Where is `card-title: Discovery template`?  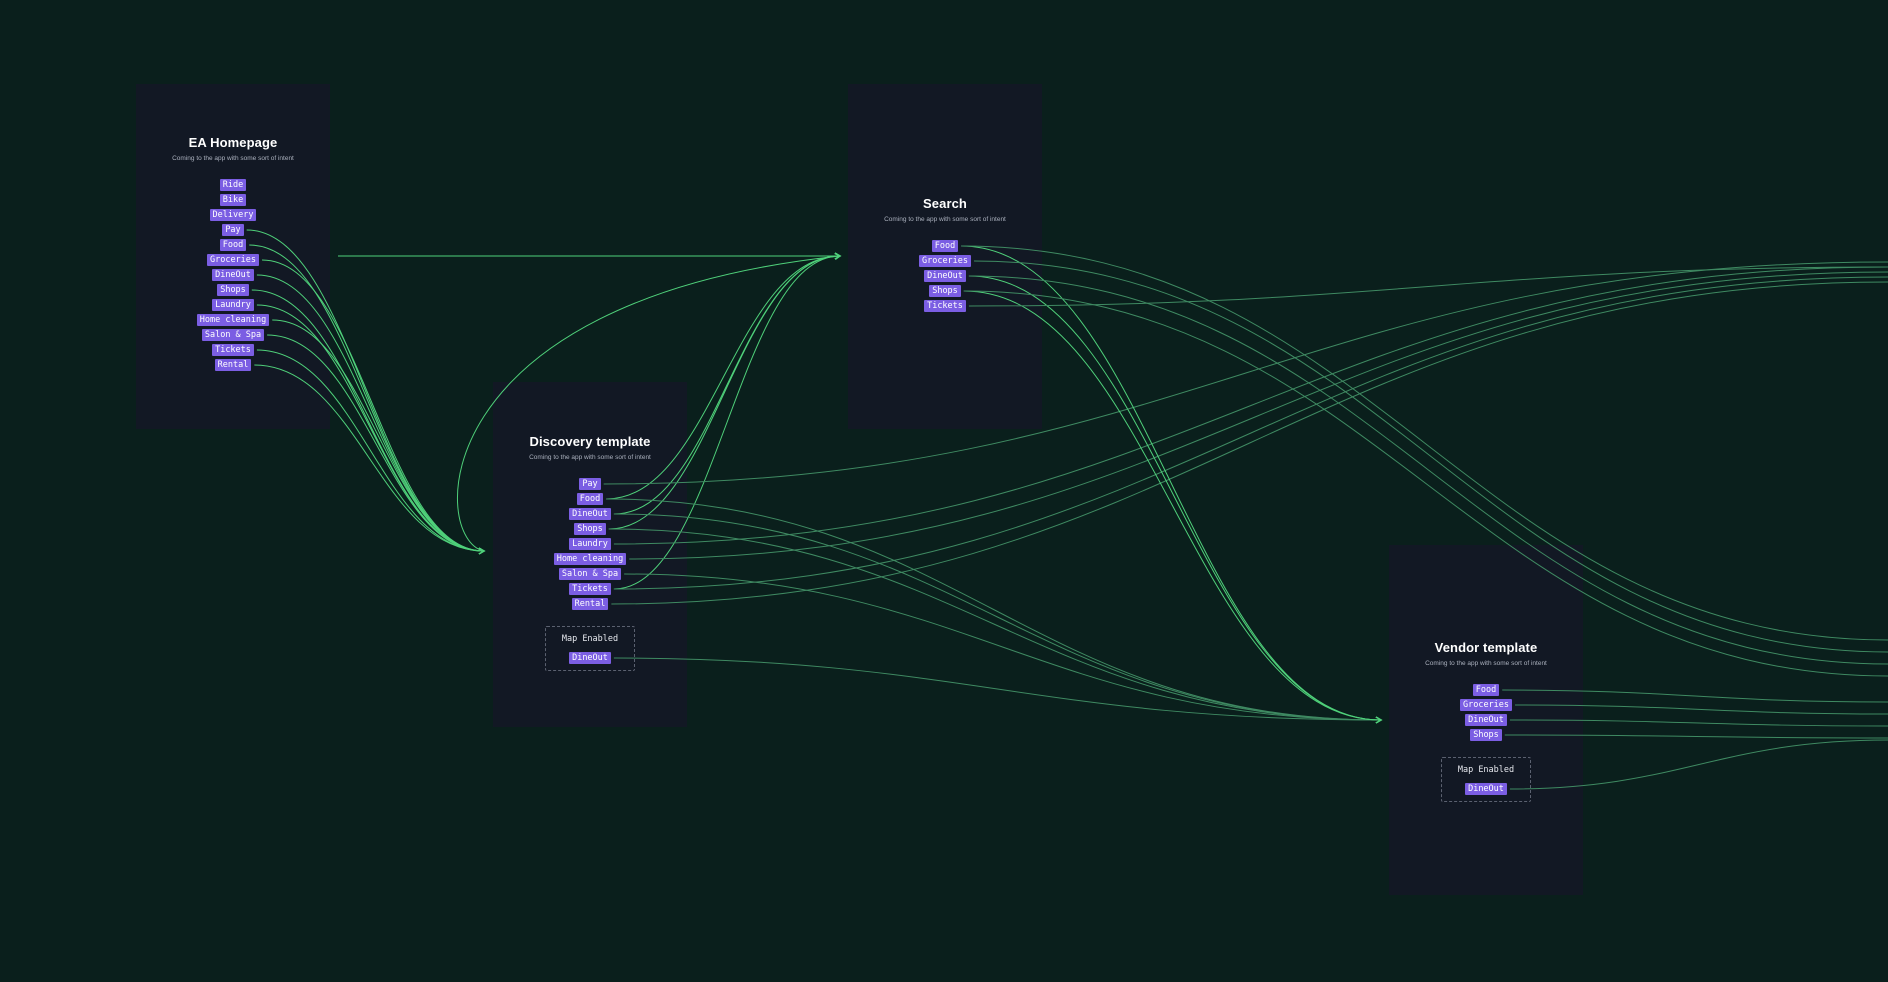
card-title: Discovery template is located at coordinates (590, 441).